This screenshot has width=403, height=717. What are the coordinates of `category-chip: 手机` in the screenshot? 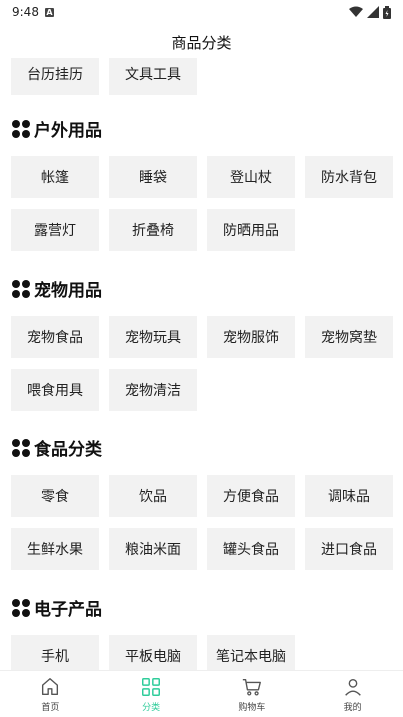 It's located at (55, 652).